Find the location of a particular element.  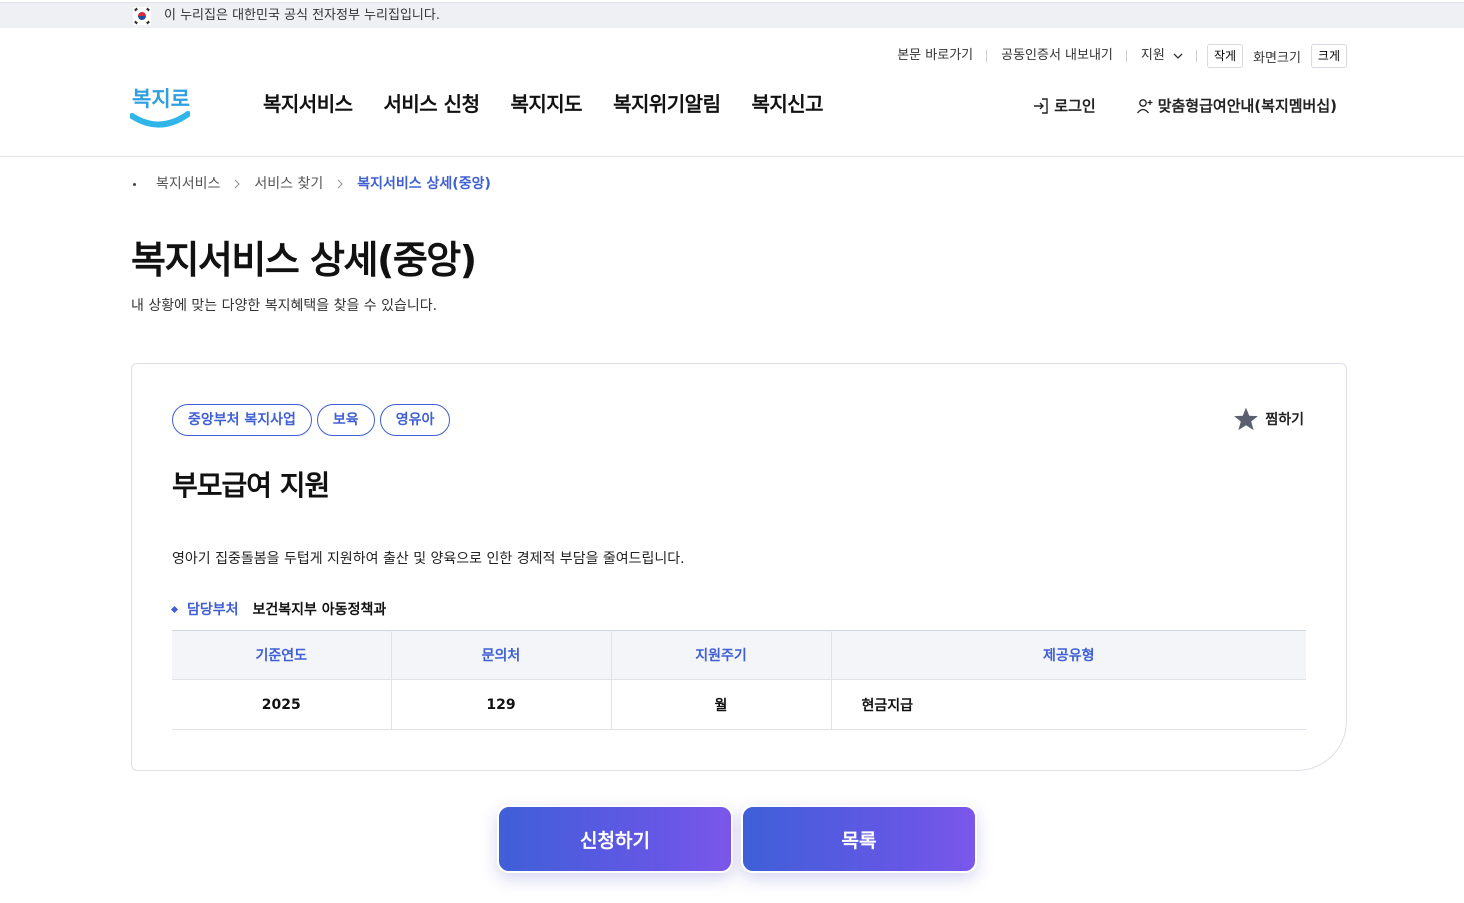

breadcrumb: 복지서비스 서비스 찾기 복지서비스 상세(중앙) is located at coordinates (312, 184).